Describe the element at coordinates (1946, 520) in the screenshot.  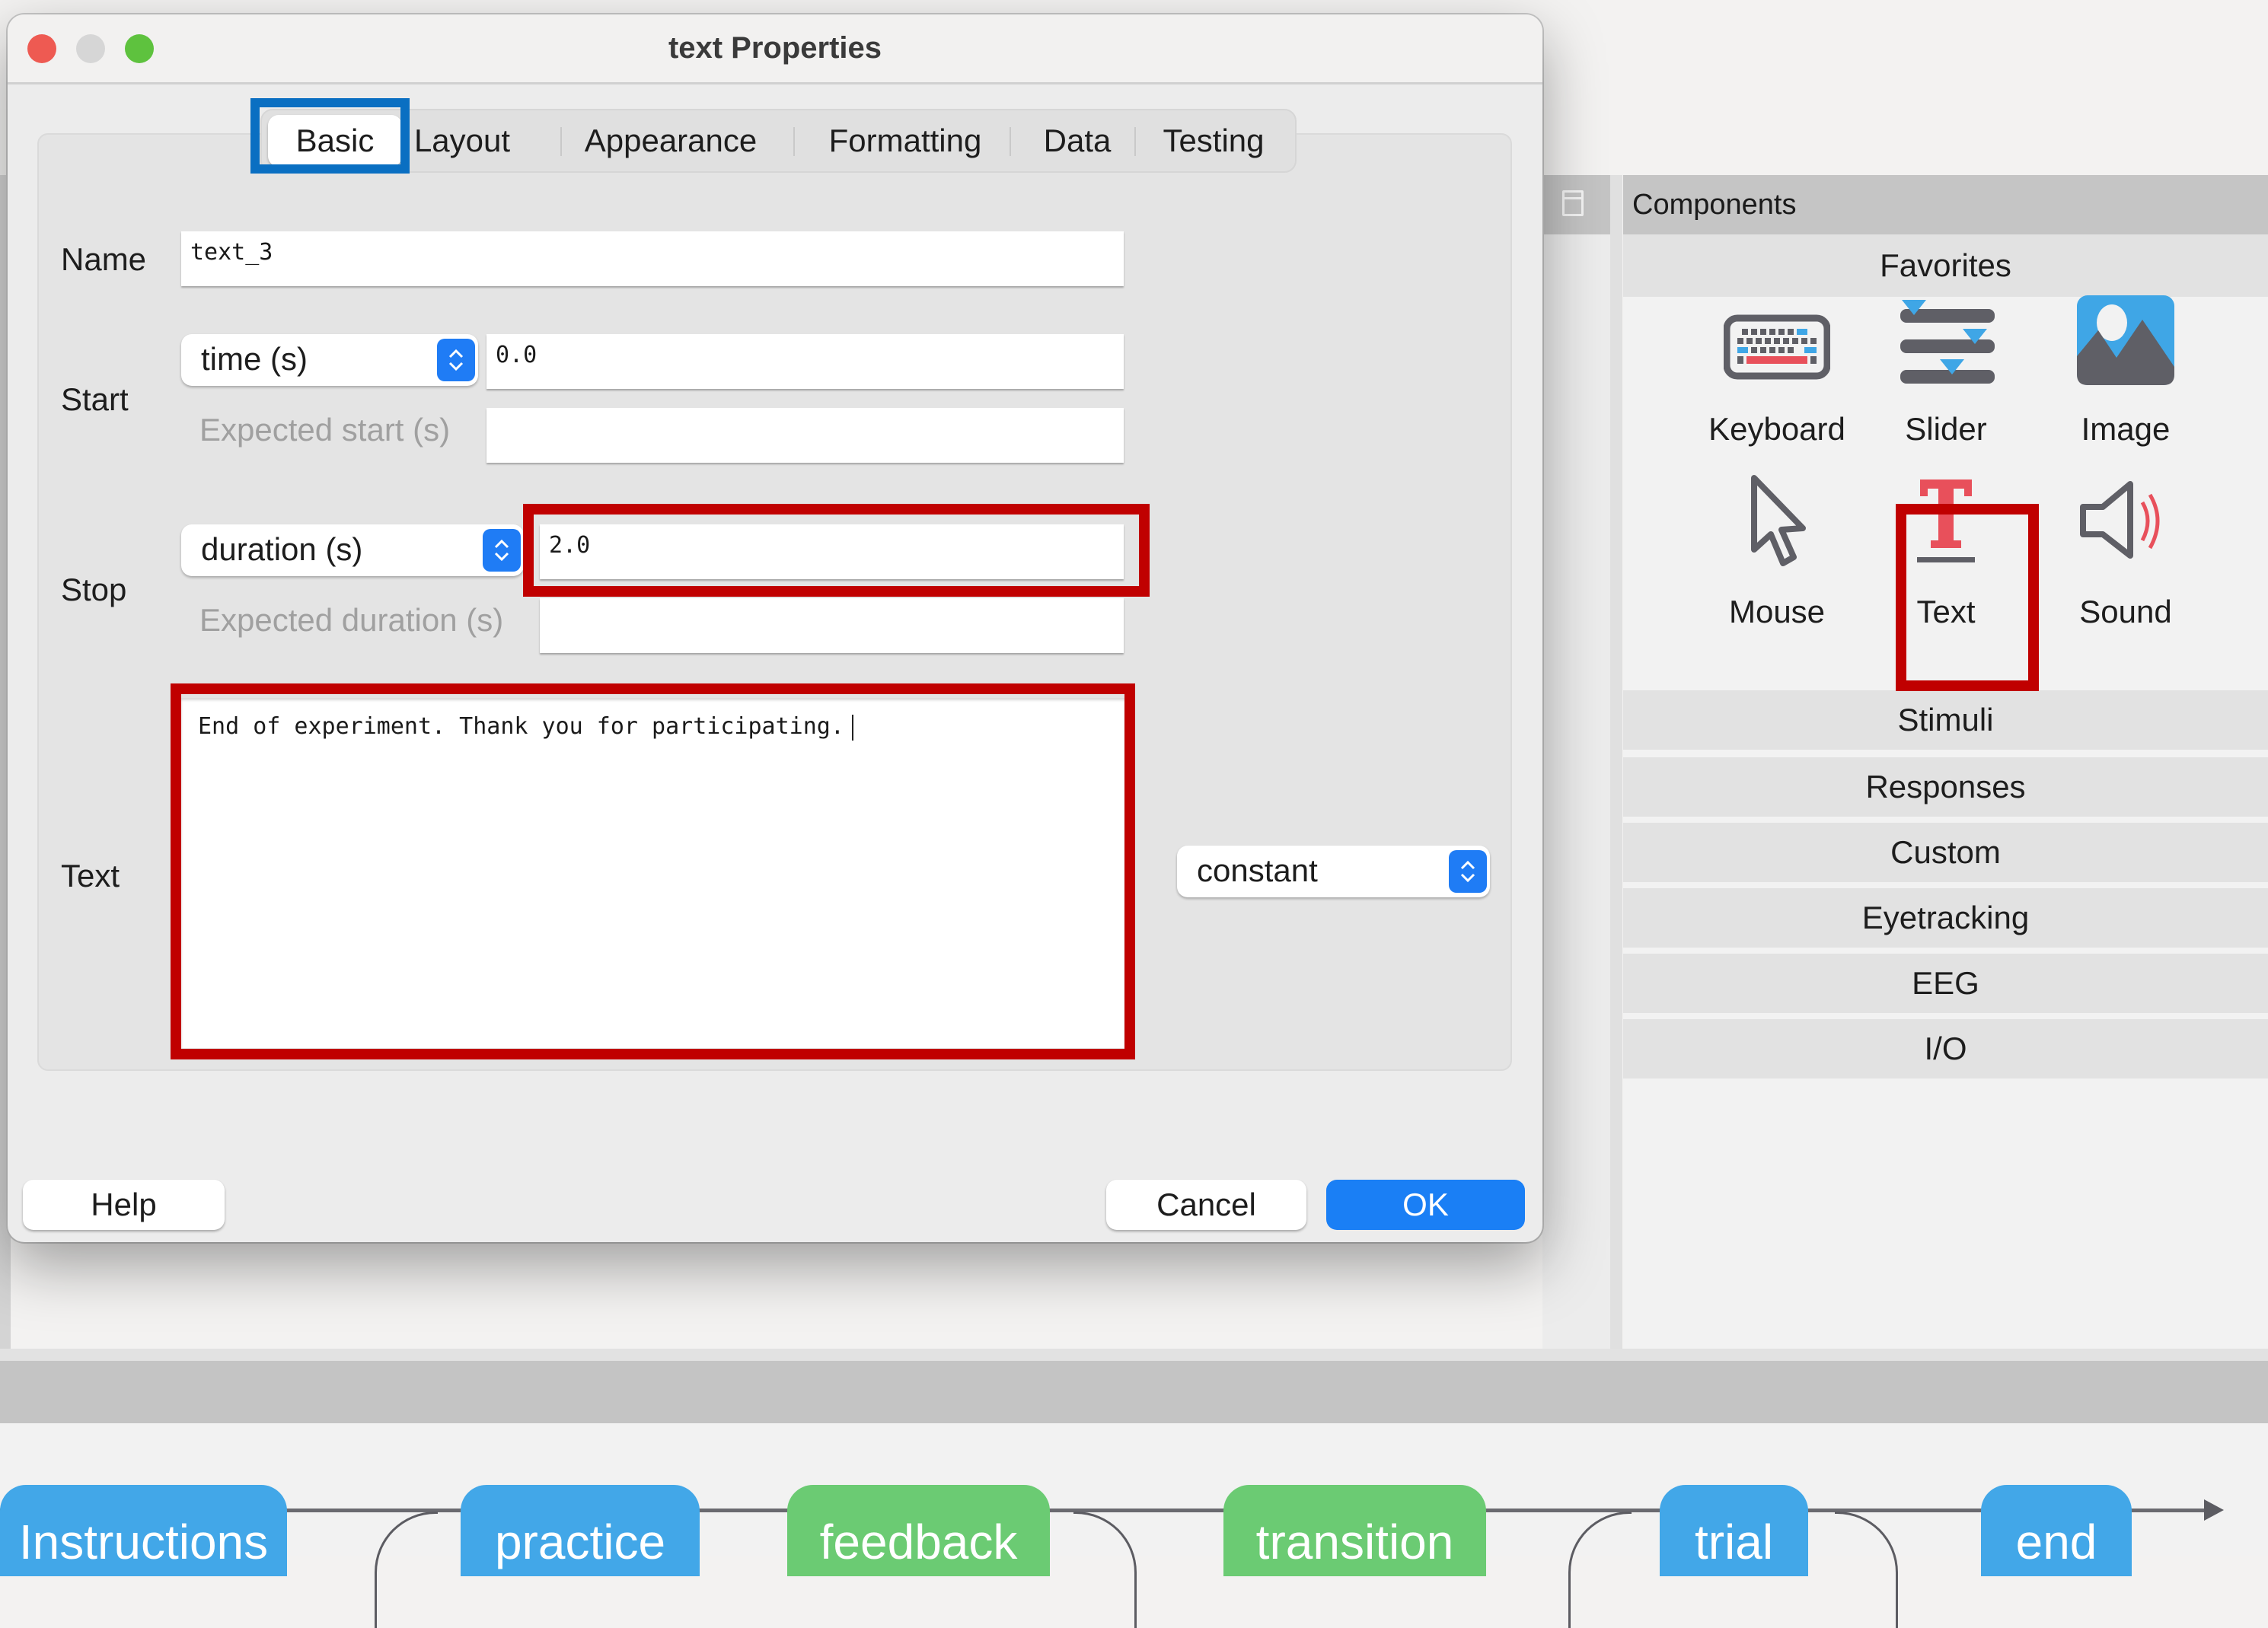
I see `text-icon` at that location.